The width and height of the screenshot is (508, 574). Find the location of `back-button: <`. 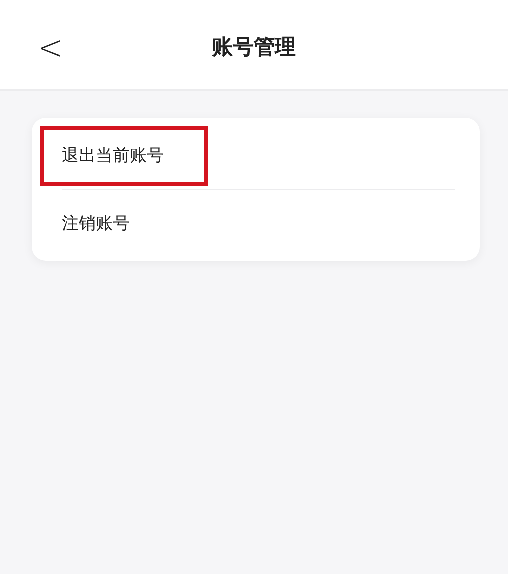

back-button: < is located at coordinates (51, 49).